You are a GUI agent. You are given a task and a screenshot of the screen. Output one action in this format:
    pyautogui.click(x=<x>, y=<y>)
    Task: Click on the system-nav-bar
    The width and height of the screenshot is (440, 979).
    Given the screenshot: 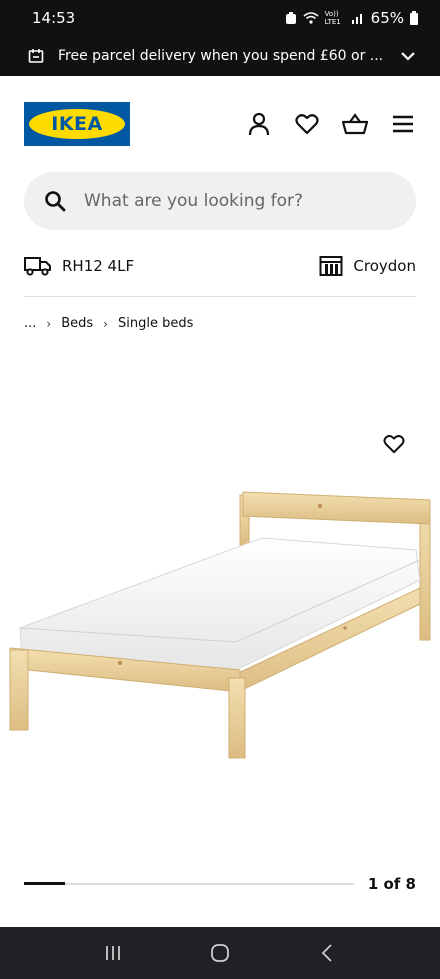 What is the action you would take?
    pyautogui.click(x=220, y=953)
    